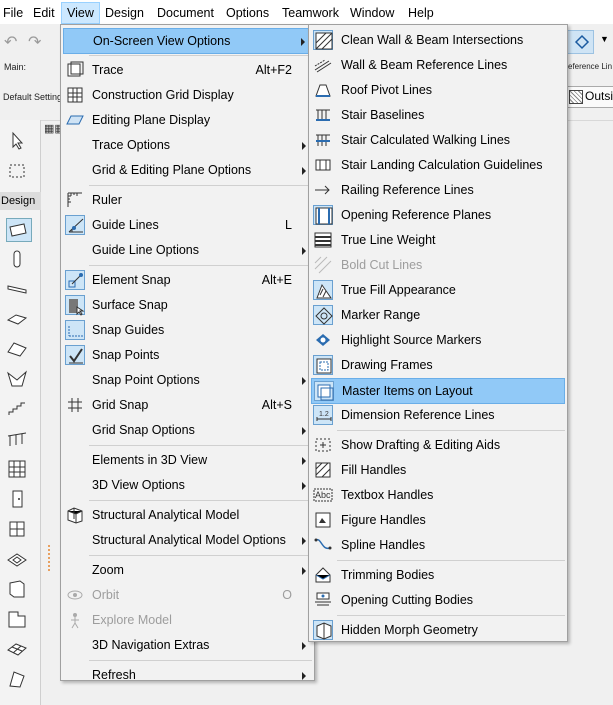 Image resolution: width=613 pixels, height=705 pixels. What do you see at coordinates (604, 39) in the screenshot?
I see `dropdown-arrow-icon: ▼` at bounding box center [604, 39].